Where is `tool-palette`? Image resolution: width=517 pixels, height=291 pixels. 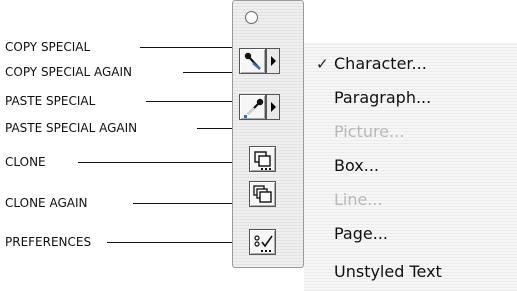 tool-palette is located at coordinates (268, 134).